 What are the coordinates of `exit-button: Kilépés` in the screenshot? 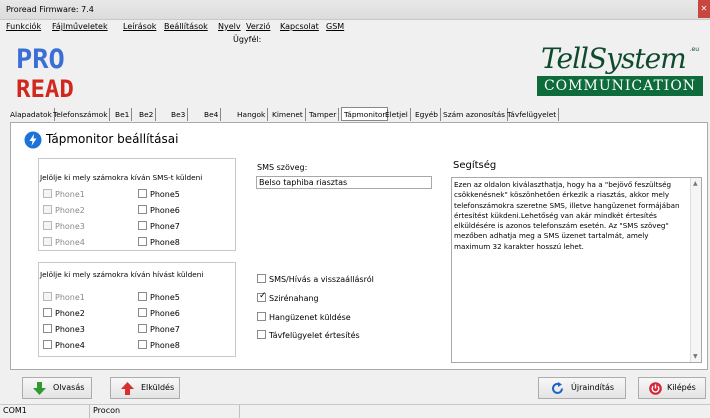 It's located at (672, 388).